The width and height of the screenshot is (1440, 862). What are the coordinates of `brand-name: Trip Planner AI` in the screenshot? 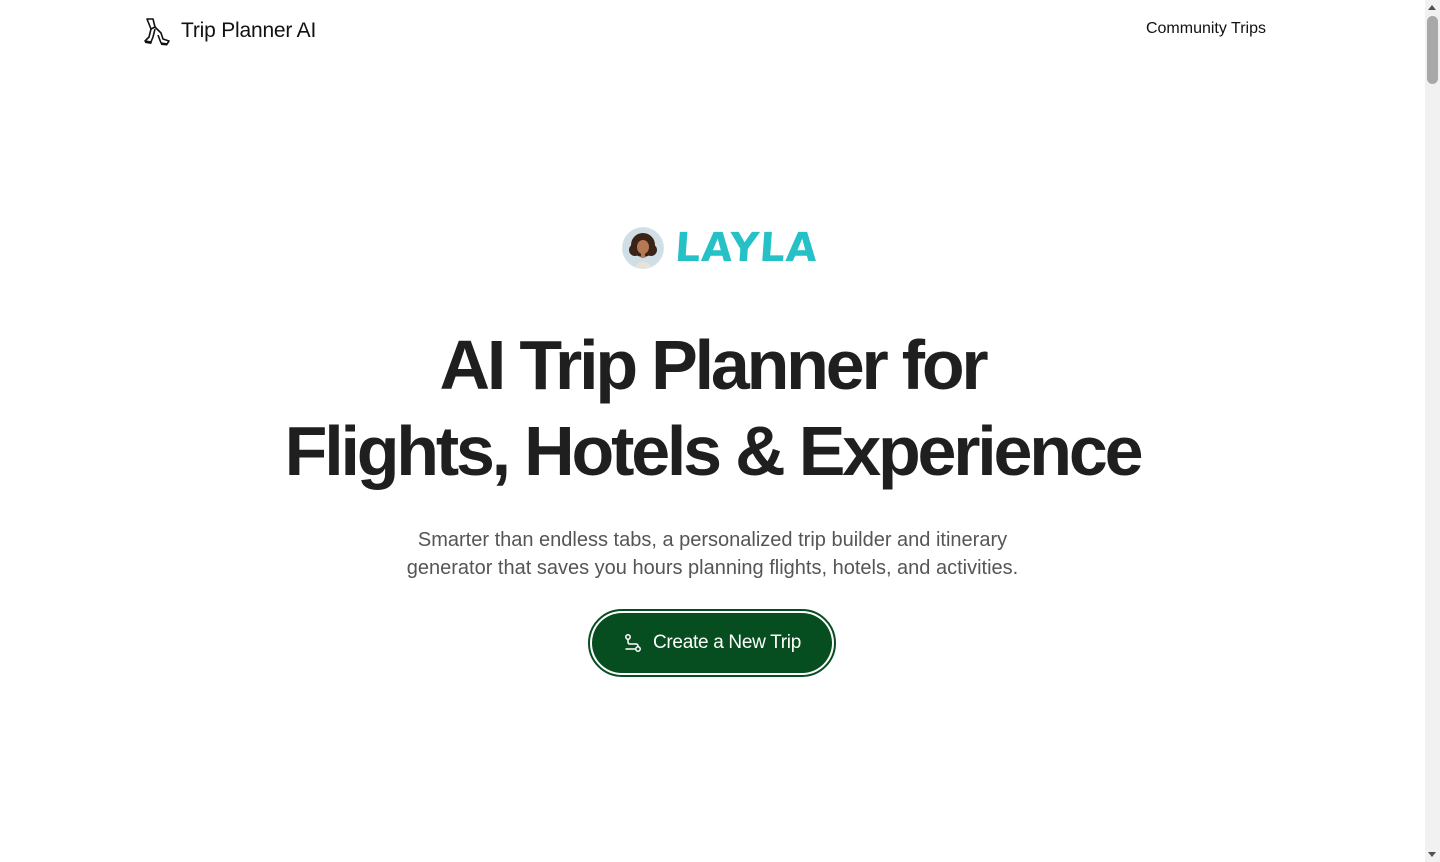 It's located at (249, 30).